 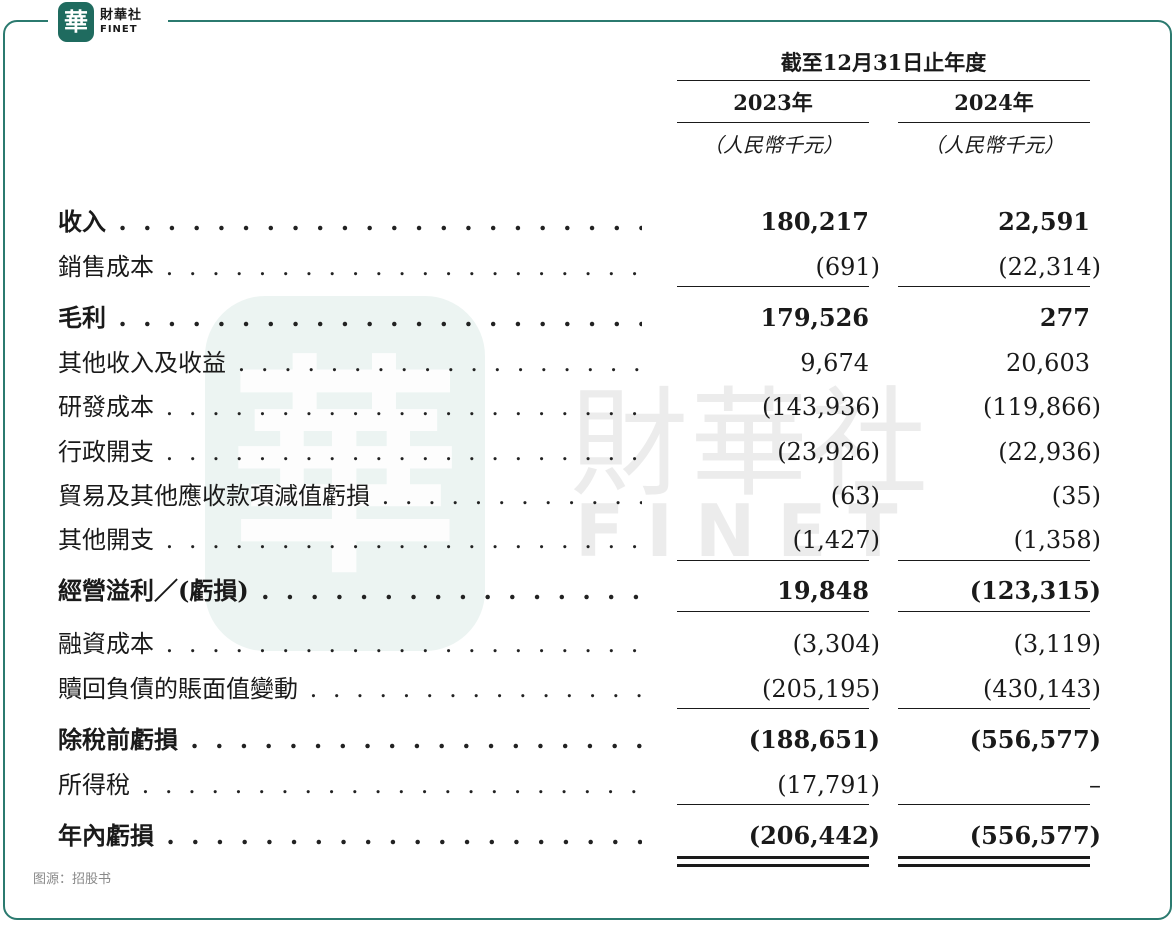 What do you see at coordinates (994, 286) in the screenshot?
I see `rule-after-cost-of-sales-2024` at bounding box center [994, 286].